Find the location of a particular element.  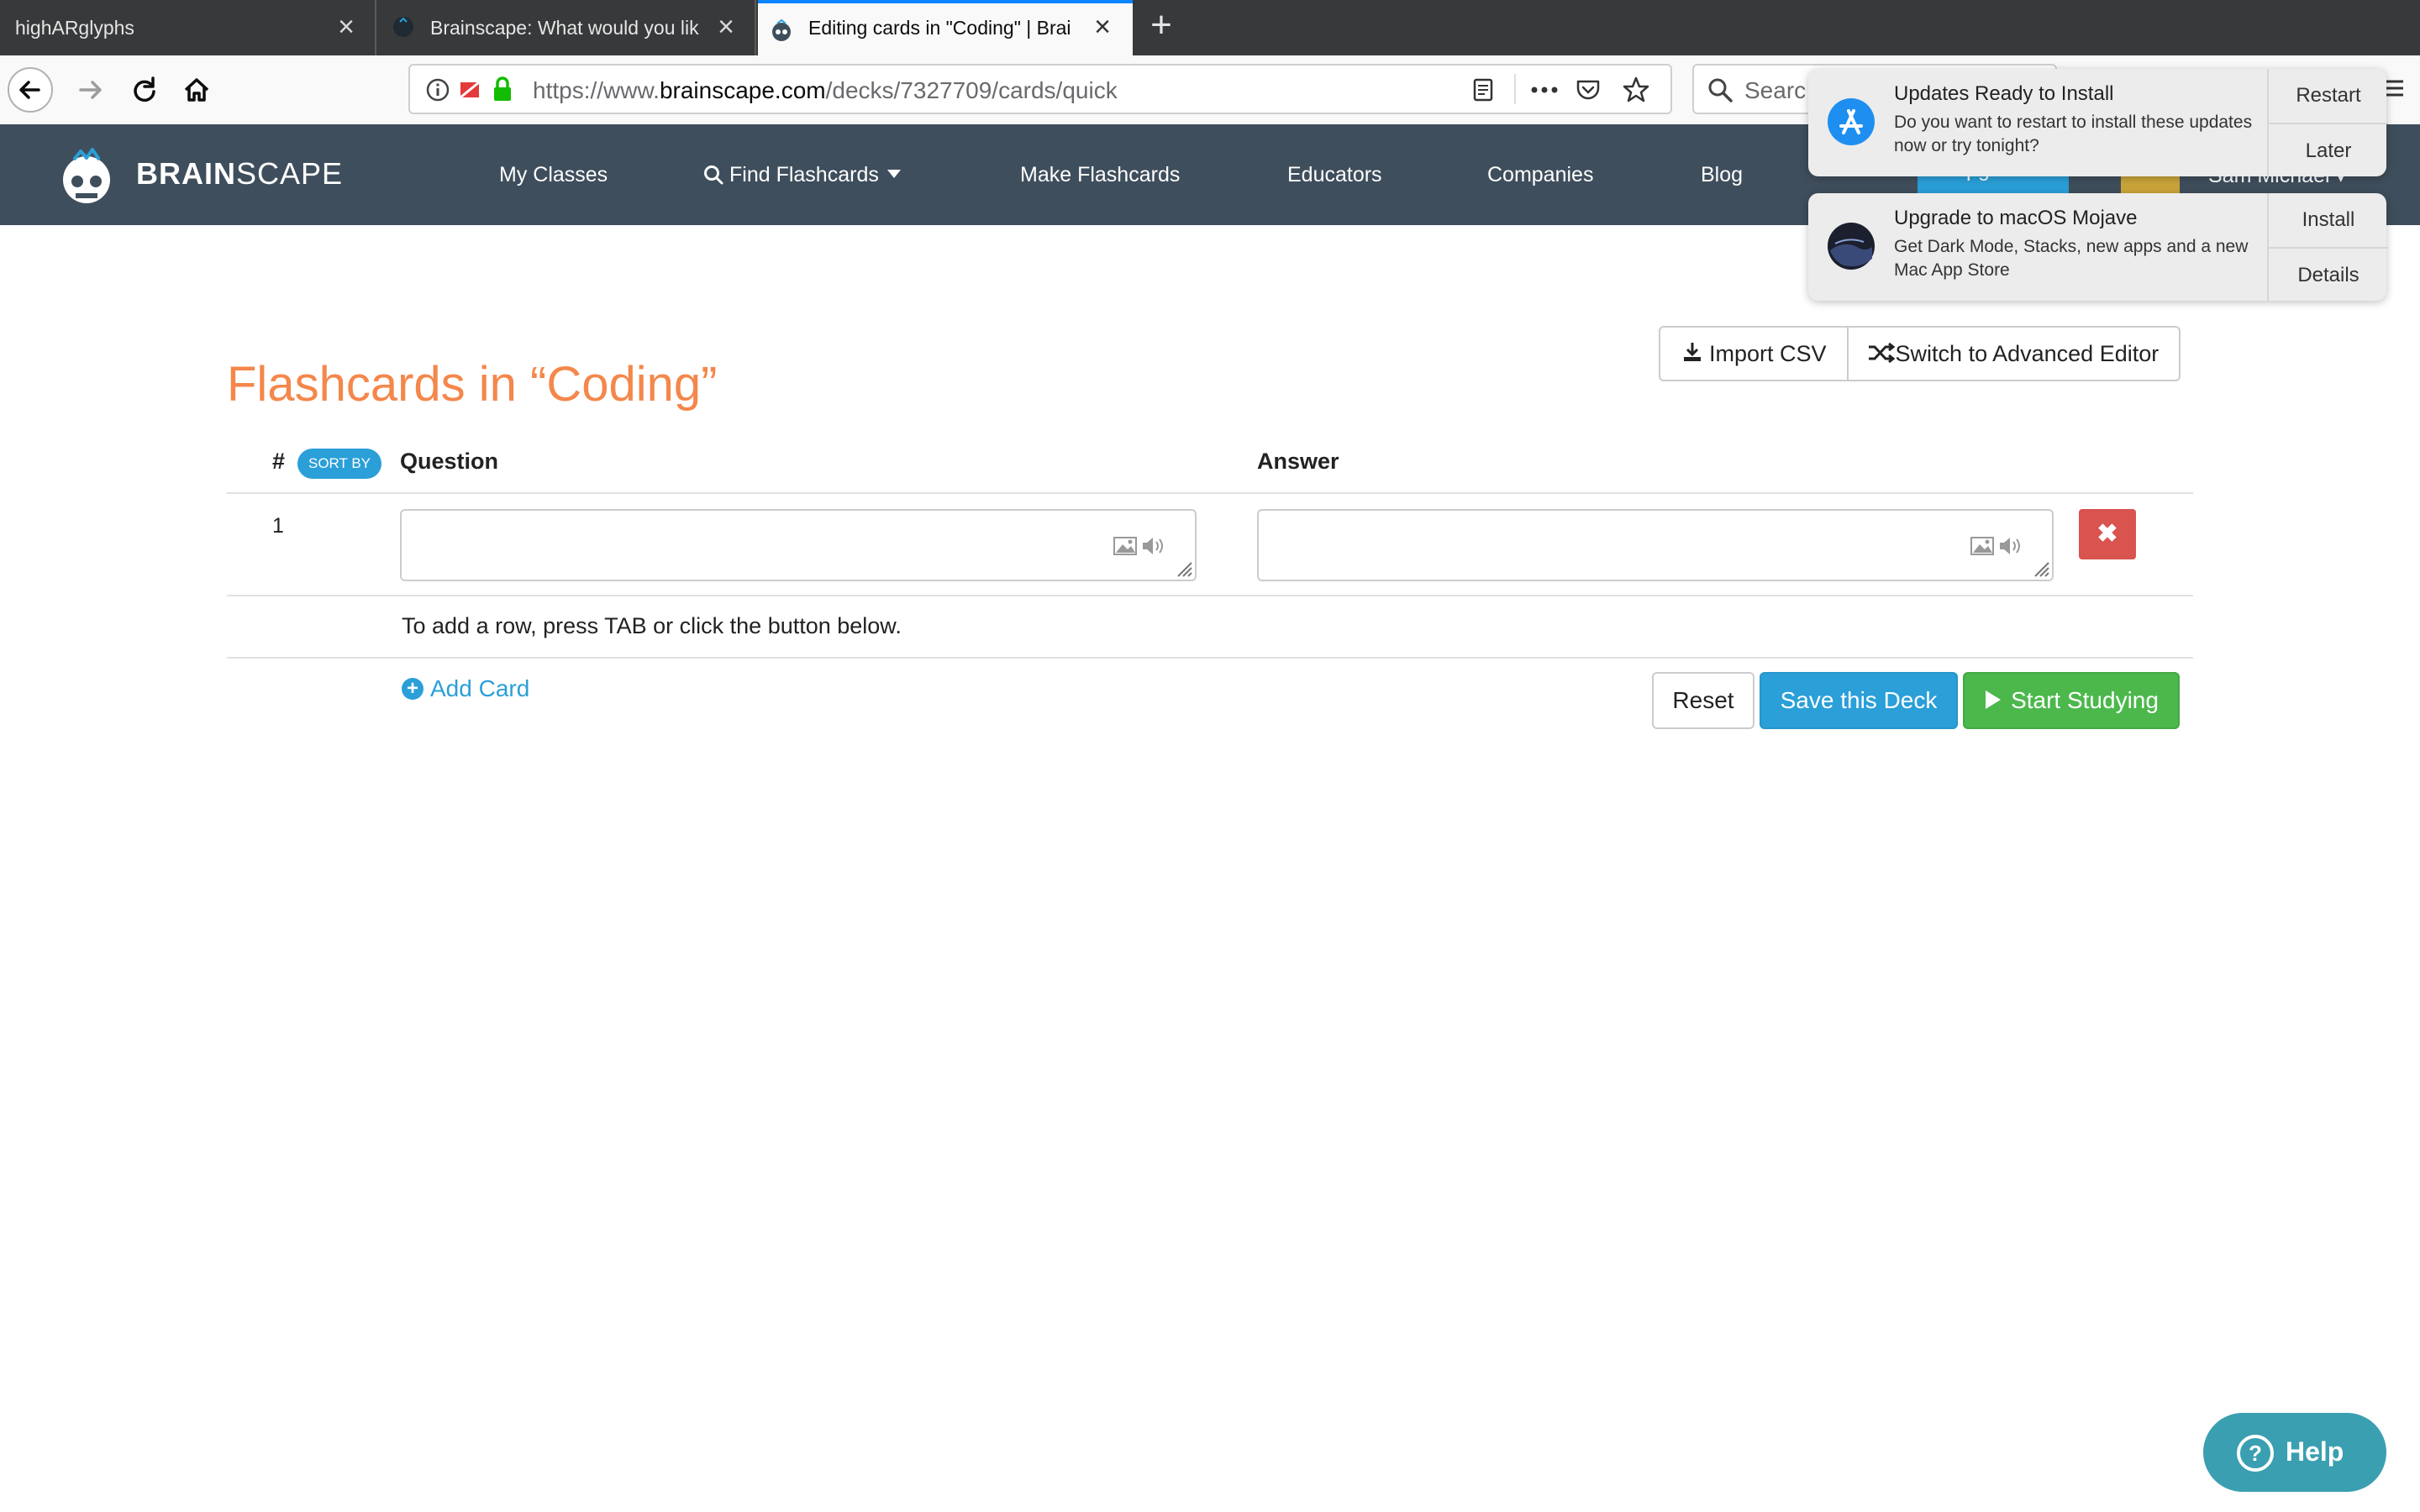

url-host: brainscape.com is located at coordinates (742, 90).